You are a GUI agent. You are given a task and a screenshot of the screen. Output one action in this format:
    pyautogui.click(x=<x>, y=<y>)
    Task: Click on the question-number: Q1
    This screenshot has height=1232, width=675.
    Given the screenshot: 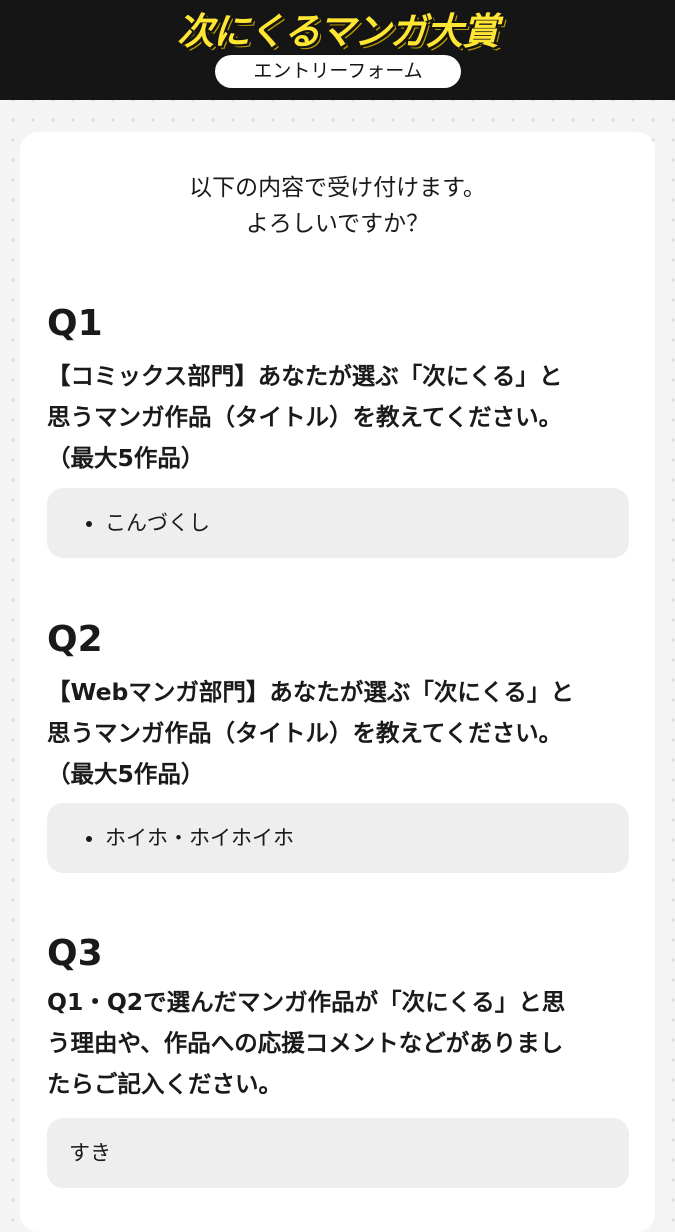 What is the action you would take?
    pyautogui.click(x=75, y=323)
    